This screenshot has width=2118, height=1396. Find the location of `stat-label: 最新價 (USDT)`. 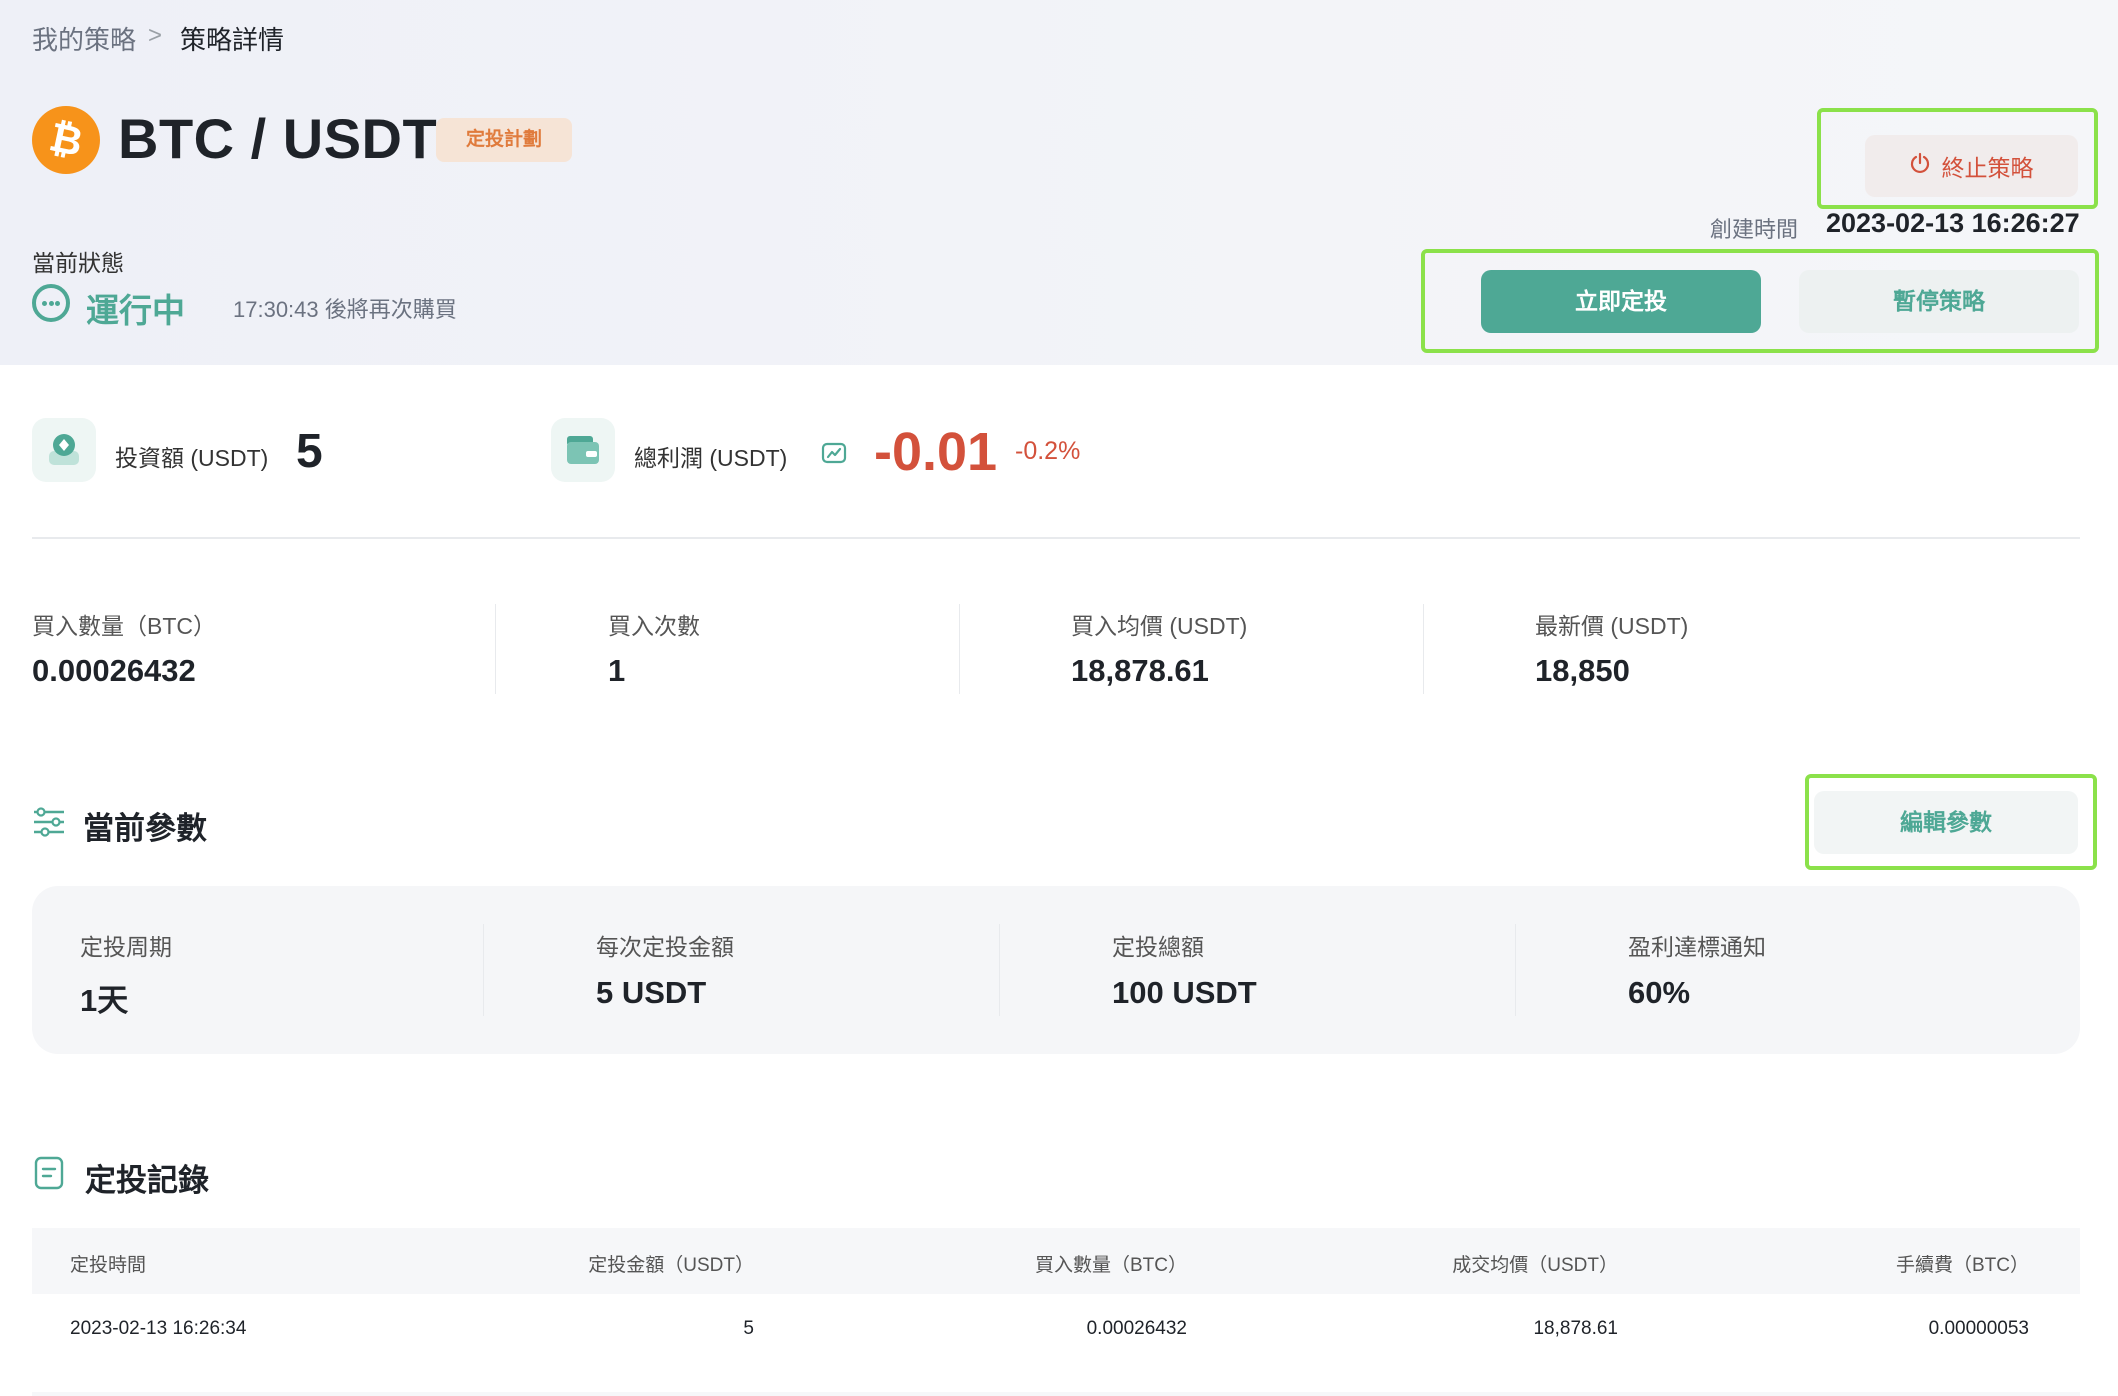

stat-label: 最新價 (USDT) is located at coordinates (1612, 626).